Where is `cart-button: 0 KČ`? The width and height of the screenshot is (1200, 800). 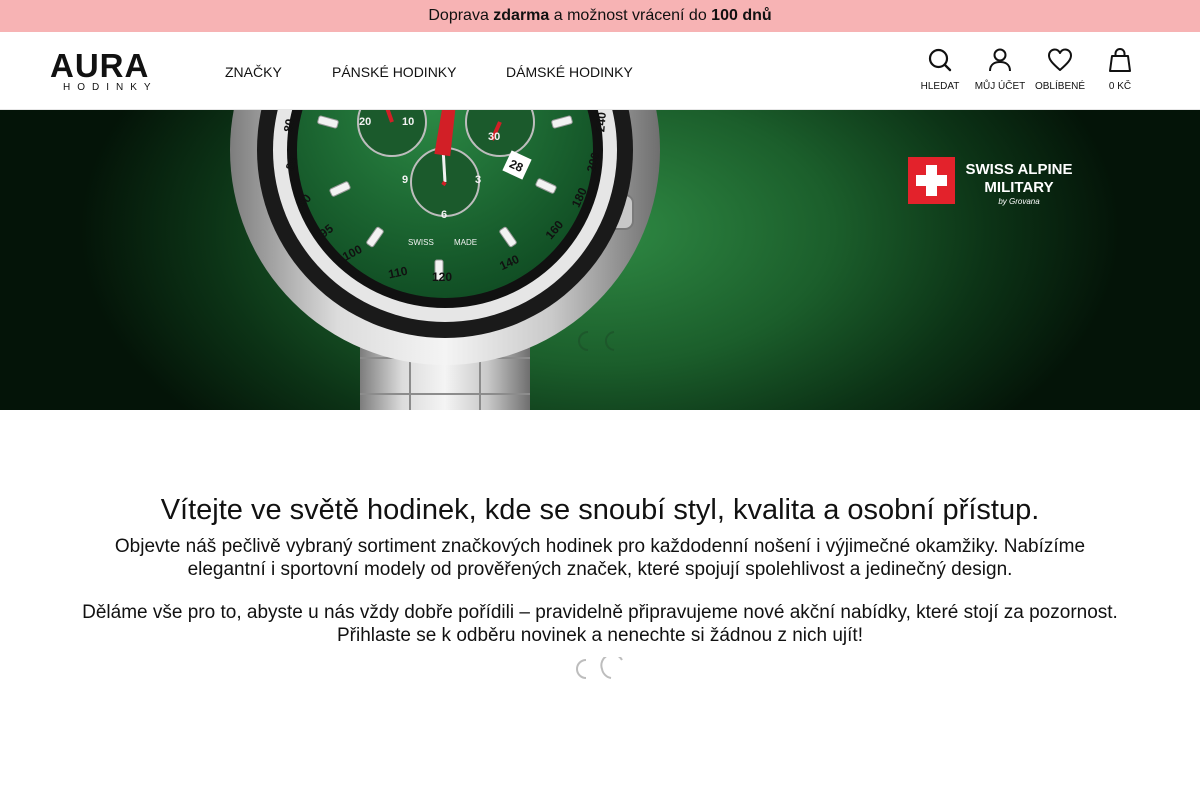
cart-button: 0 KČ is located at coordinates (1120, 70).